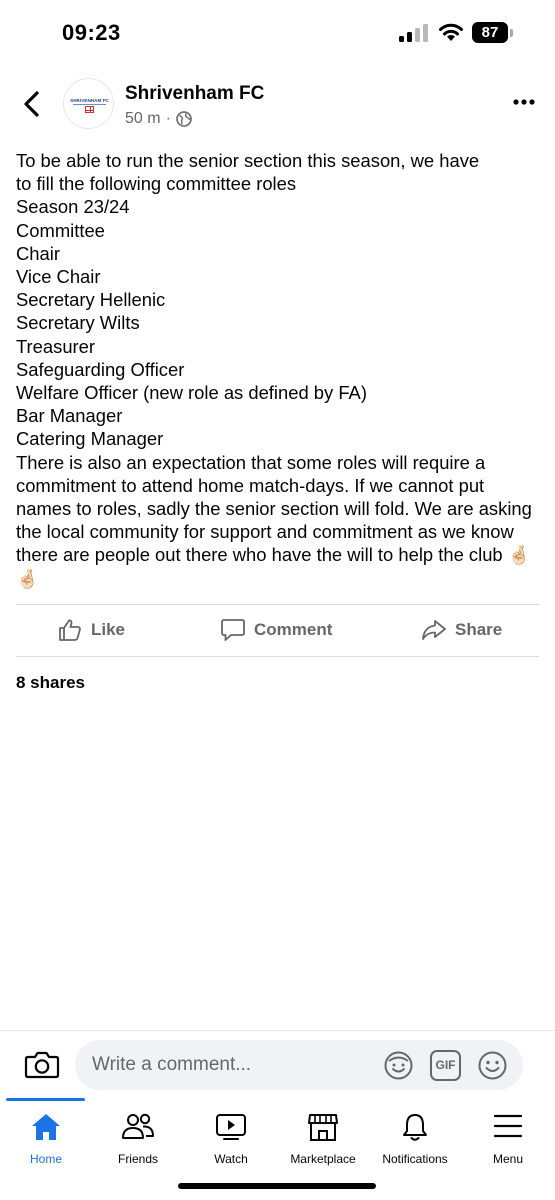 The height and width of the screenshot is (1200, 555). Describe the element at coordinates (434, 630) in the screenshot. I see `share-arrow-icon` at that location.